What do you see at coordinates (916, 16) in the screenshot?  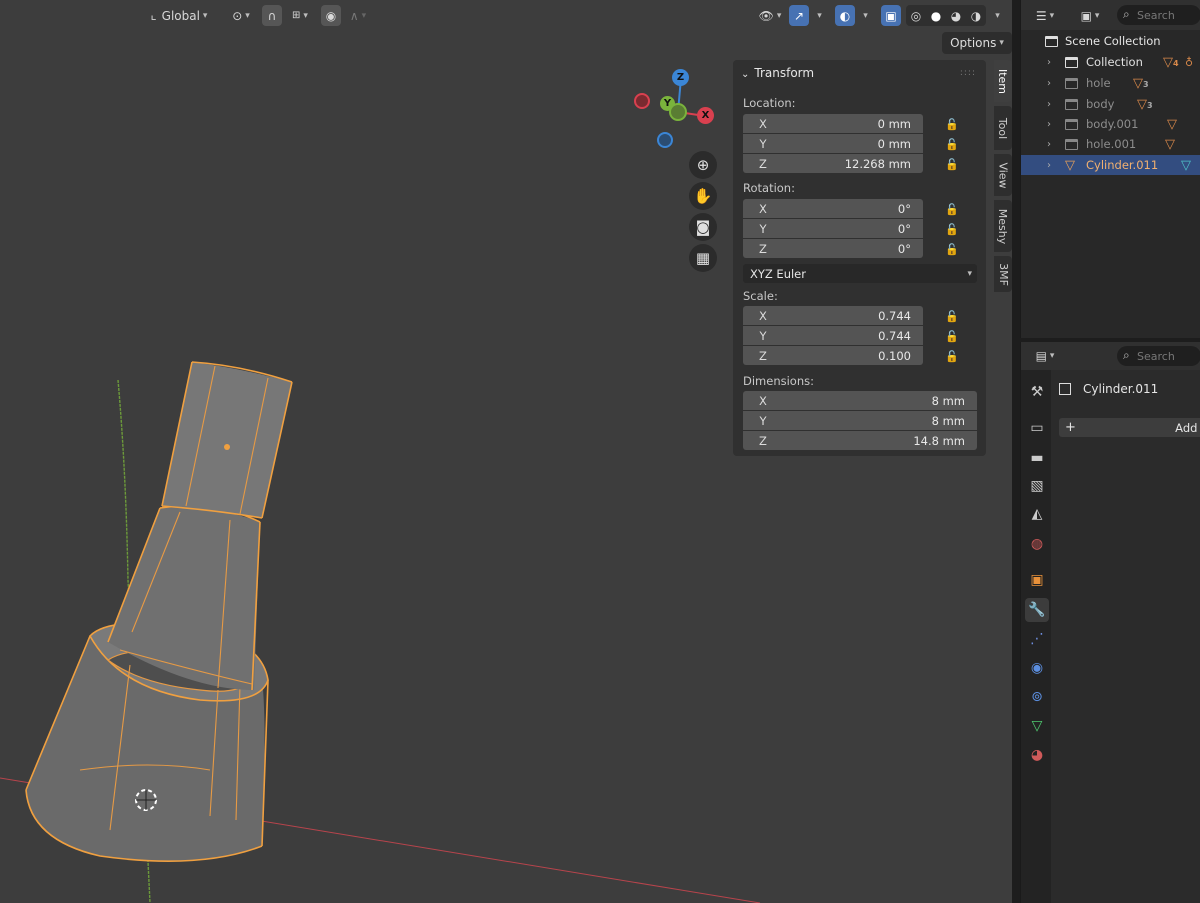 I see `wireframe-shading-icon: ◎` at bounding box center [916, 16].